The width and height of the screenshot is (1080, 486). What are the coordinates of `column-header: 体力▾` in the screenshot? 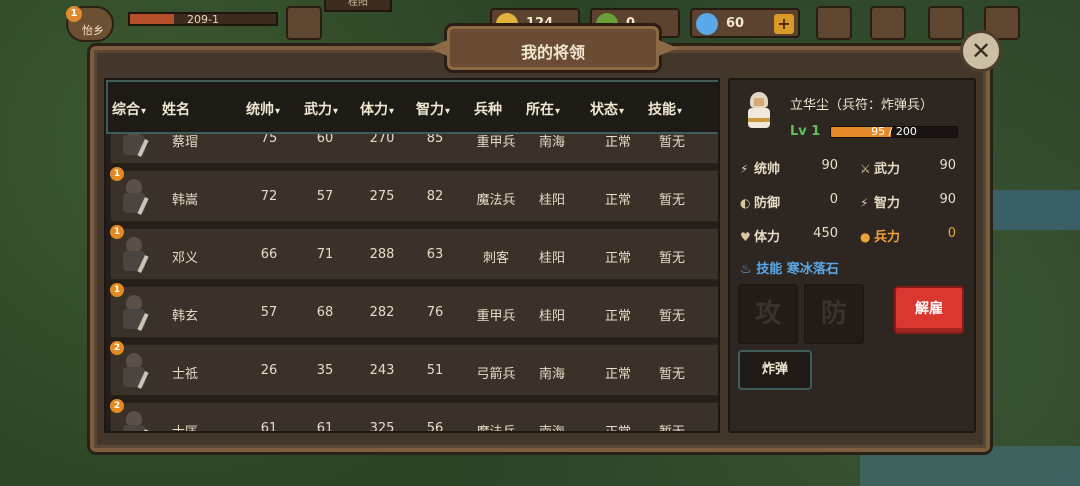 It's located at (377, 109).